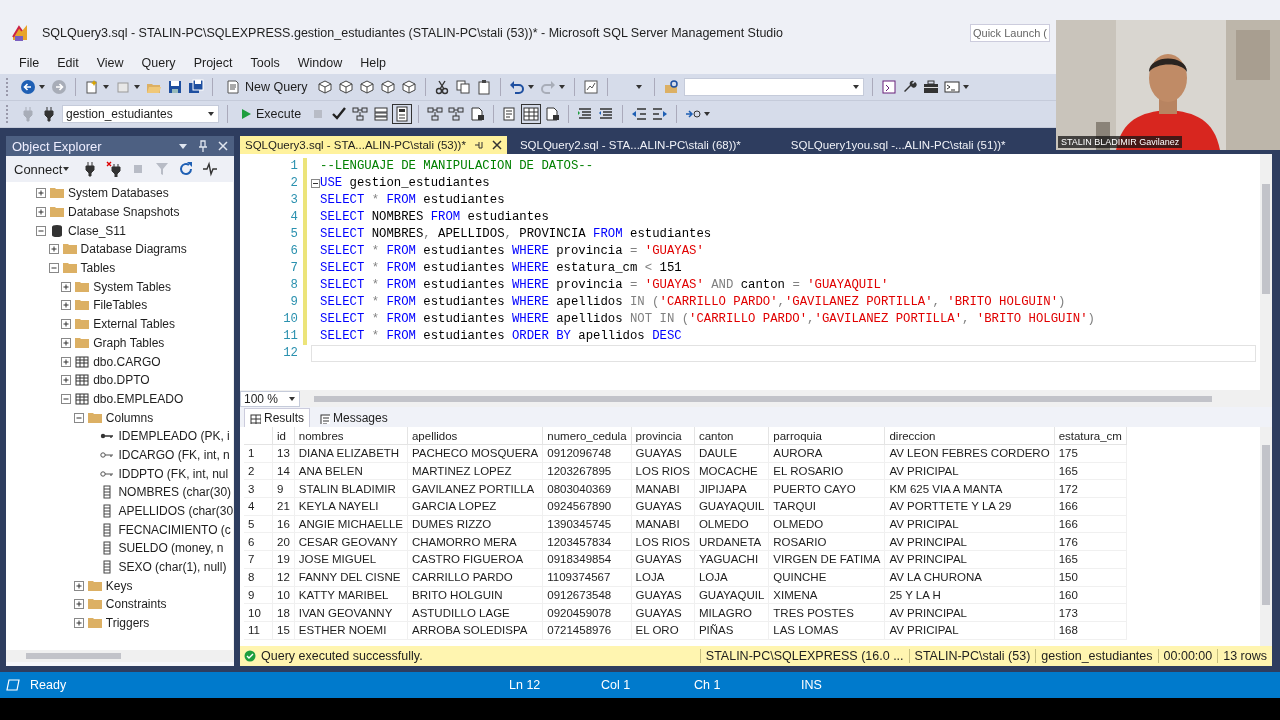 The width and height of the screenshot is (1280, 720). What do you see at coordinates (49, 114) in the screenshot?
I see `plug-icon` at bounding box center [49, 114].